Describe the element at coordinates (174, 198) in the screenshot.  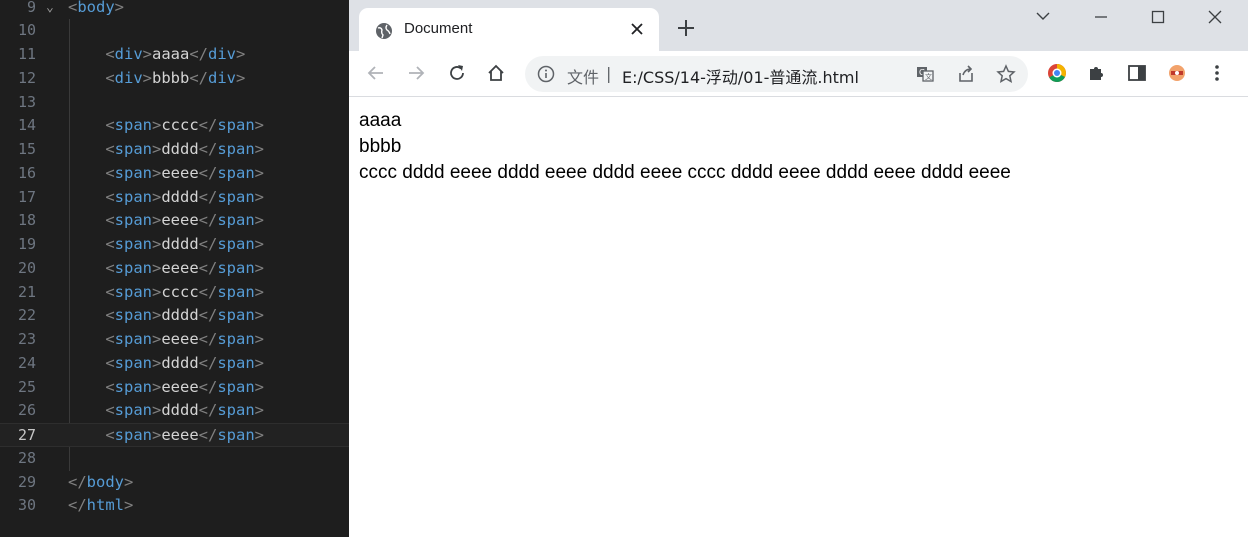
I see `code-line: 17 <span>dddd</span>` at that location.